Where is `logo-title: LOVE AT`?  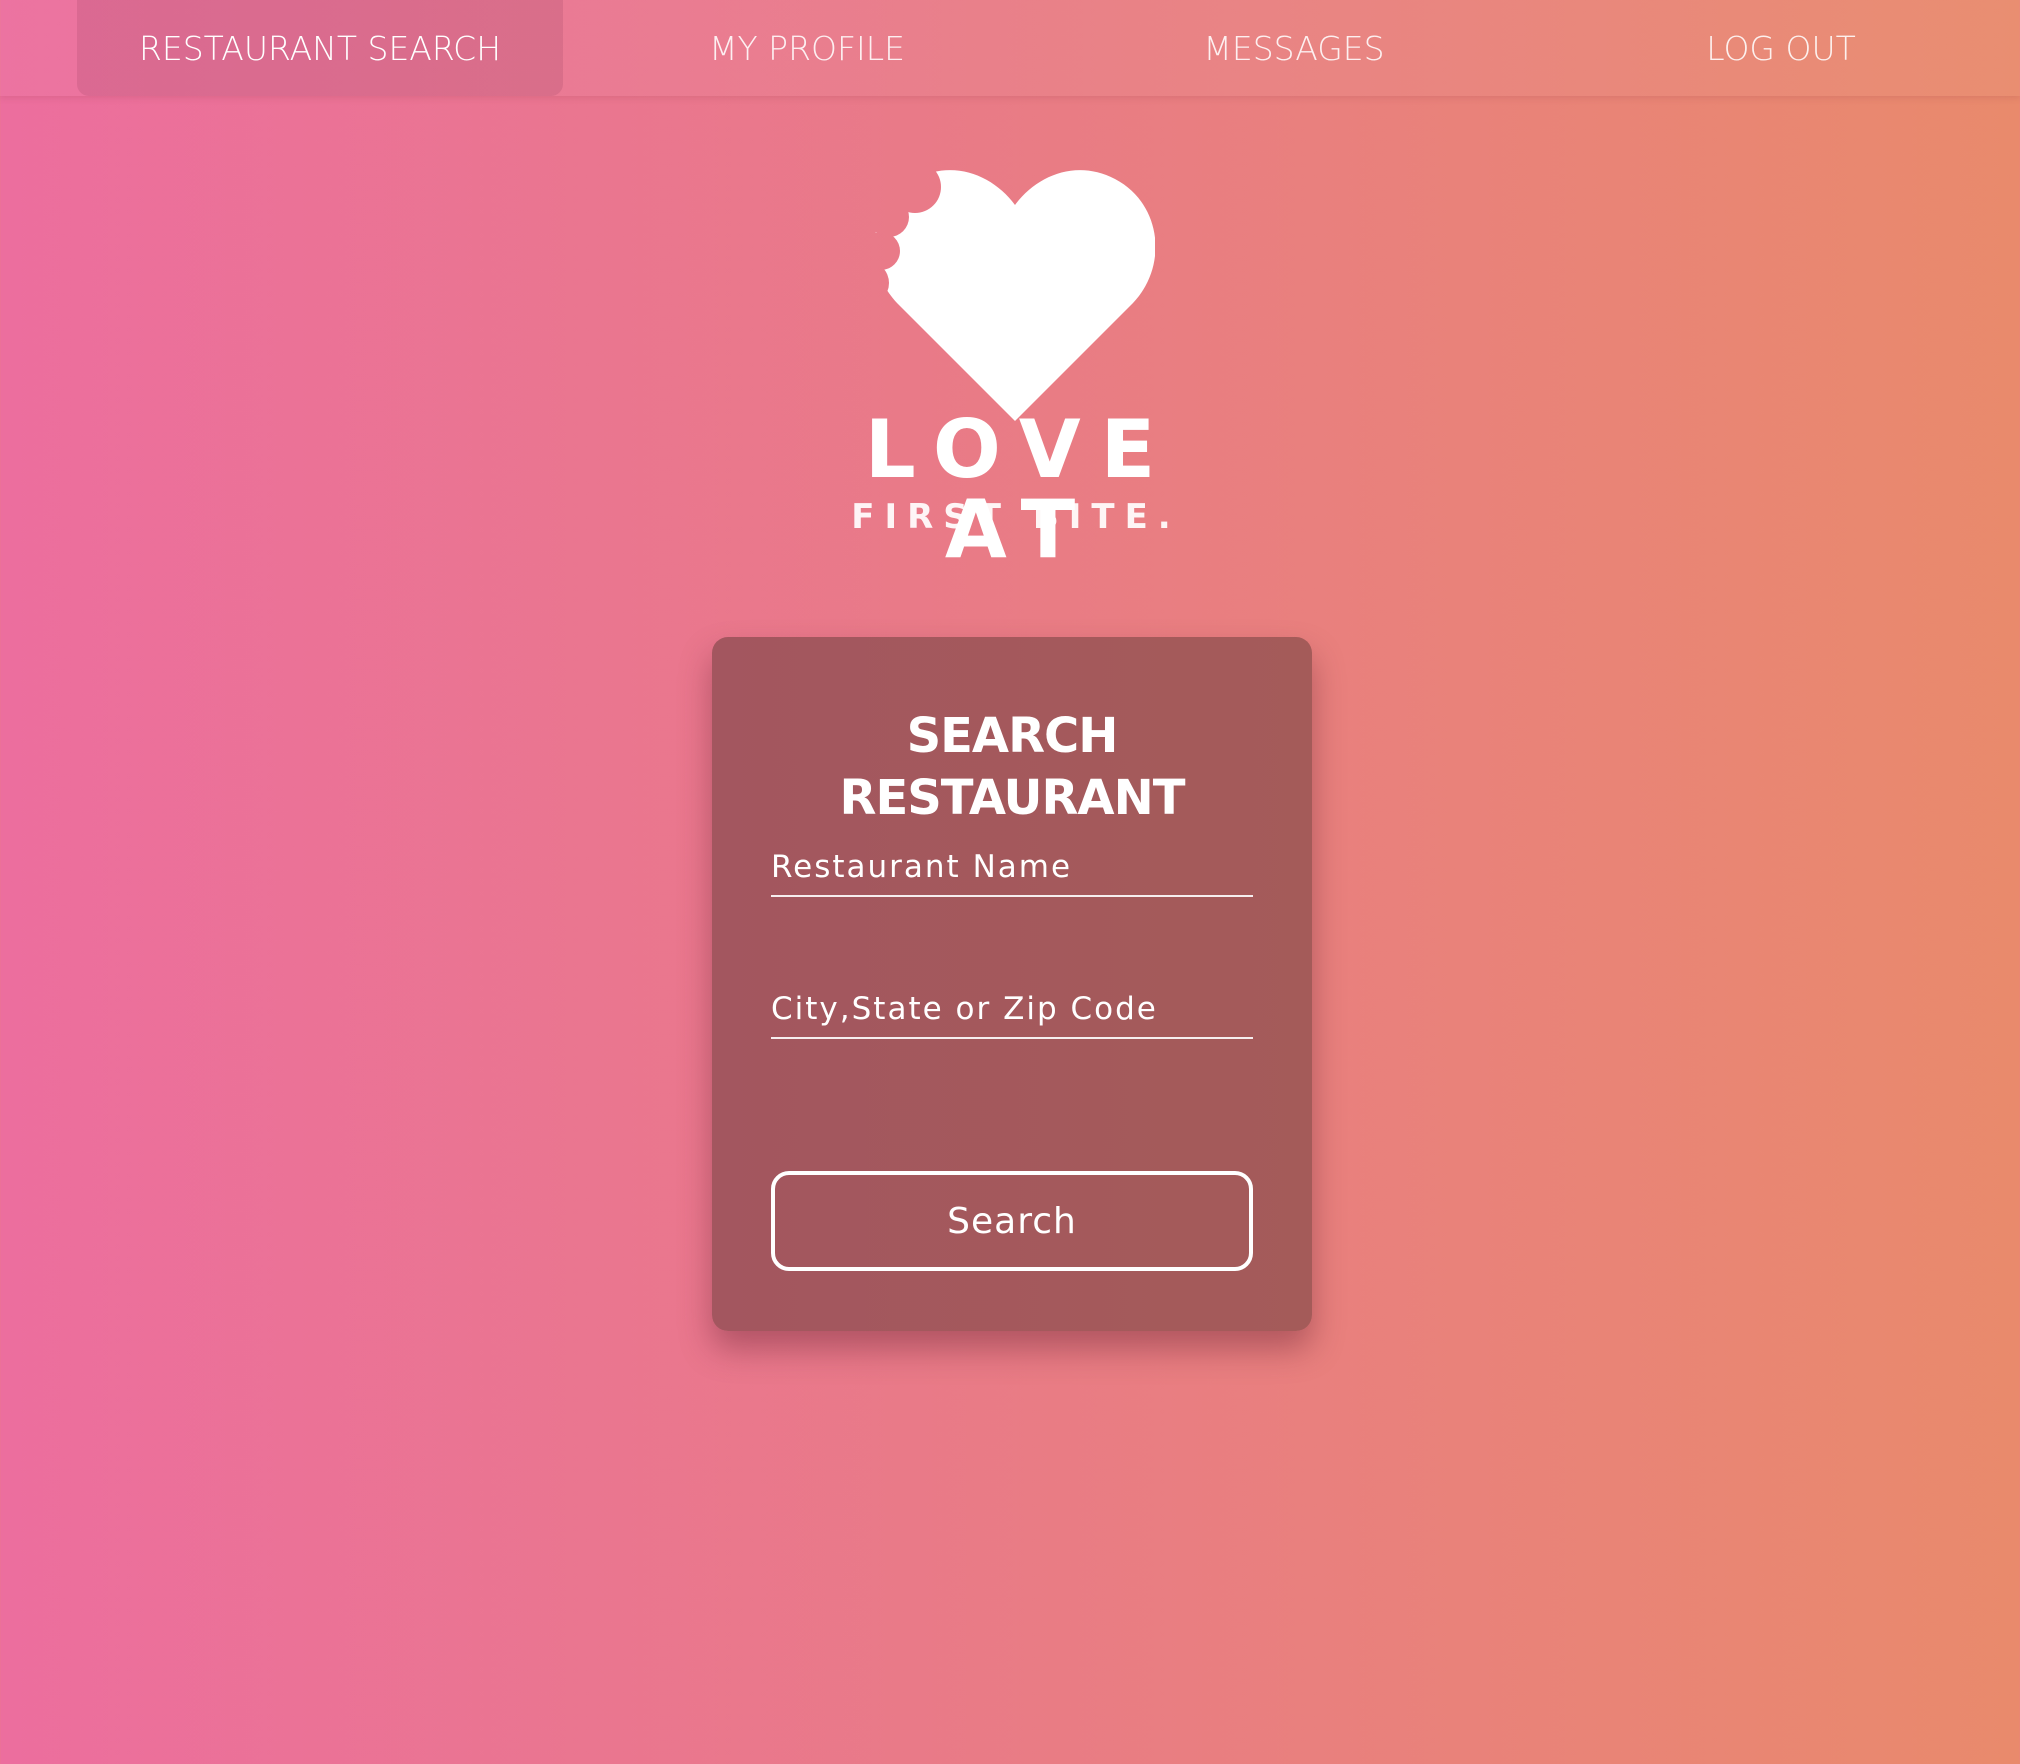 logo-title: LOVE AT is located at coordinates (1020, 489).